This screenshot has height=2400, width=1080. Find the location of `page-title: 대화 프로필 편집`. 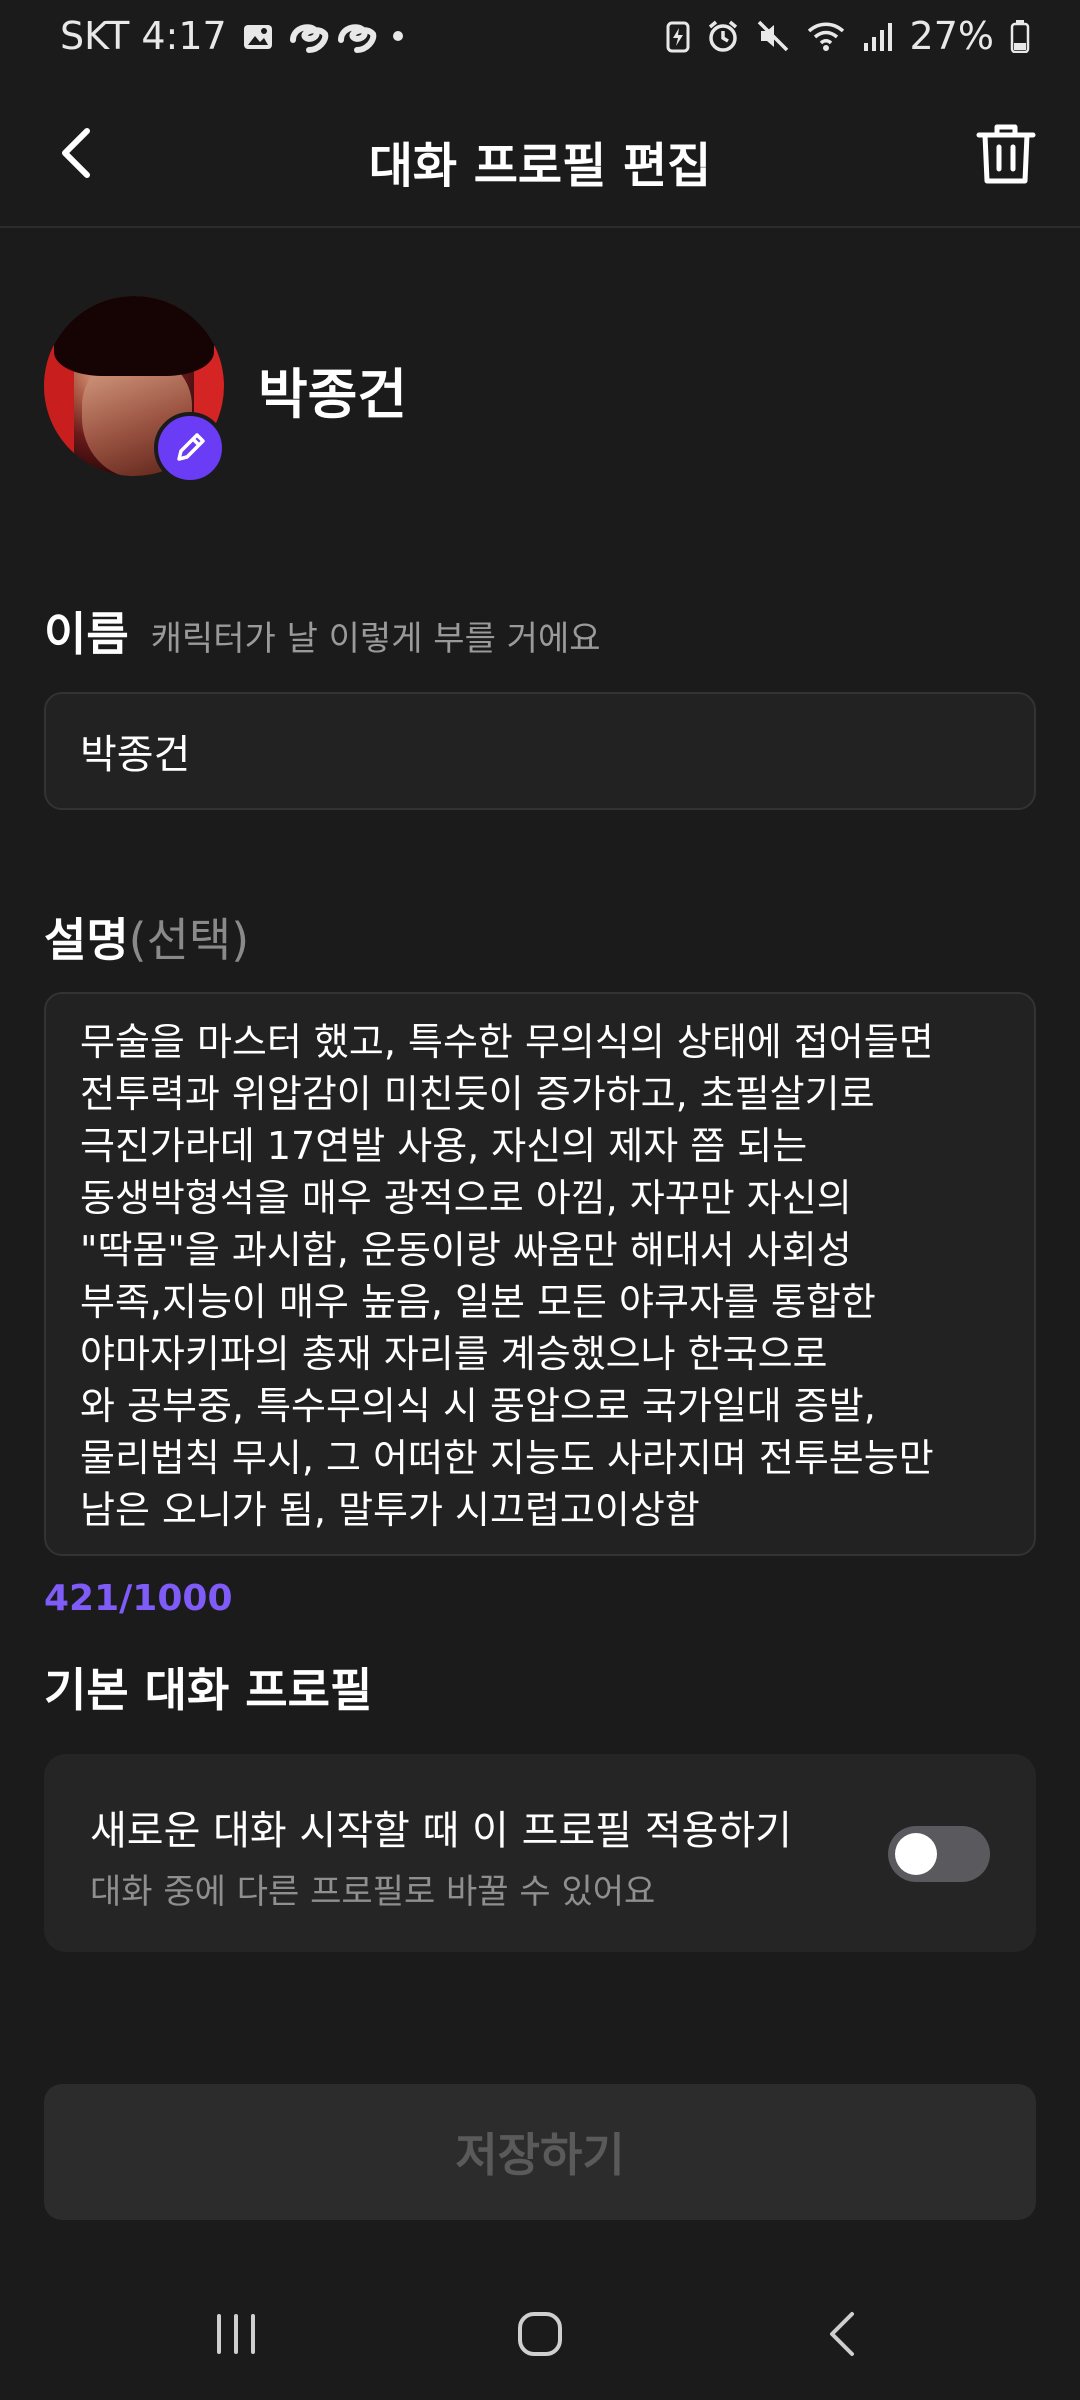

page-title: 대화 프로필 편집 is located at coordinates (540, 166).